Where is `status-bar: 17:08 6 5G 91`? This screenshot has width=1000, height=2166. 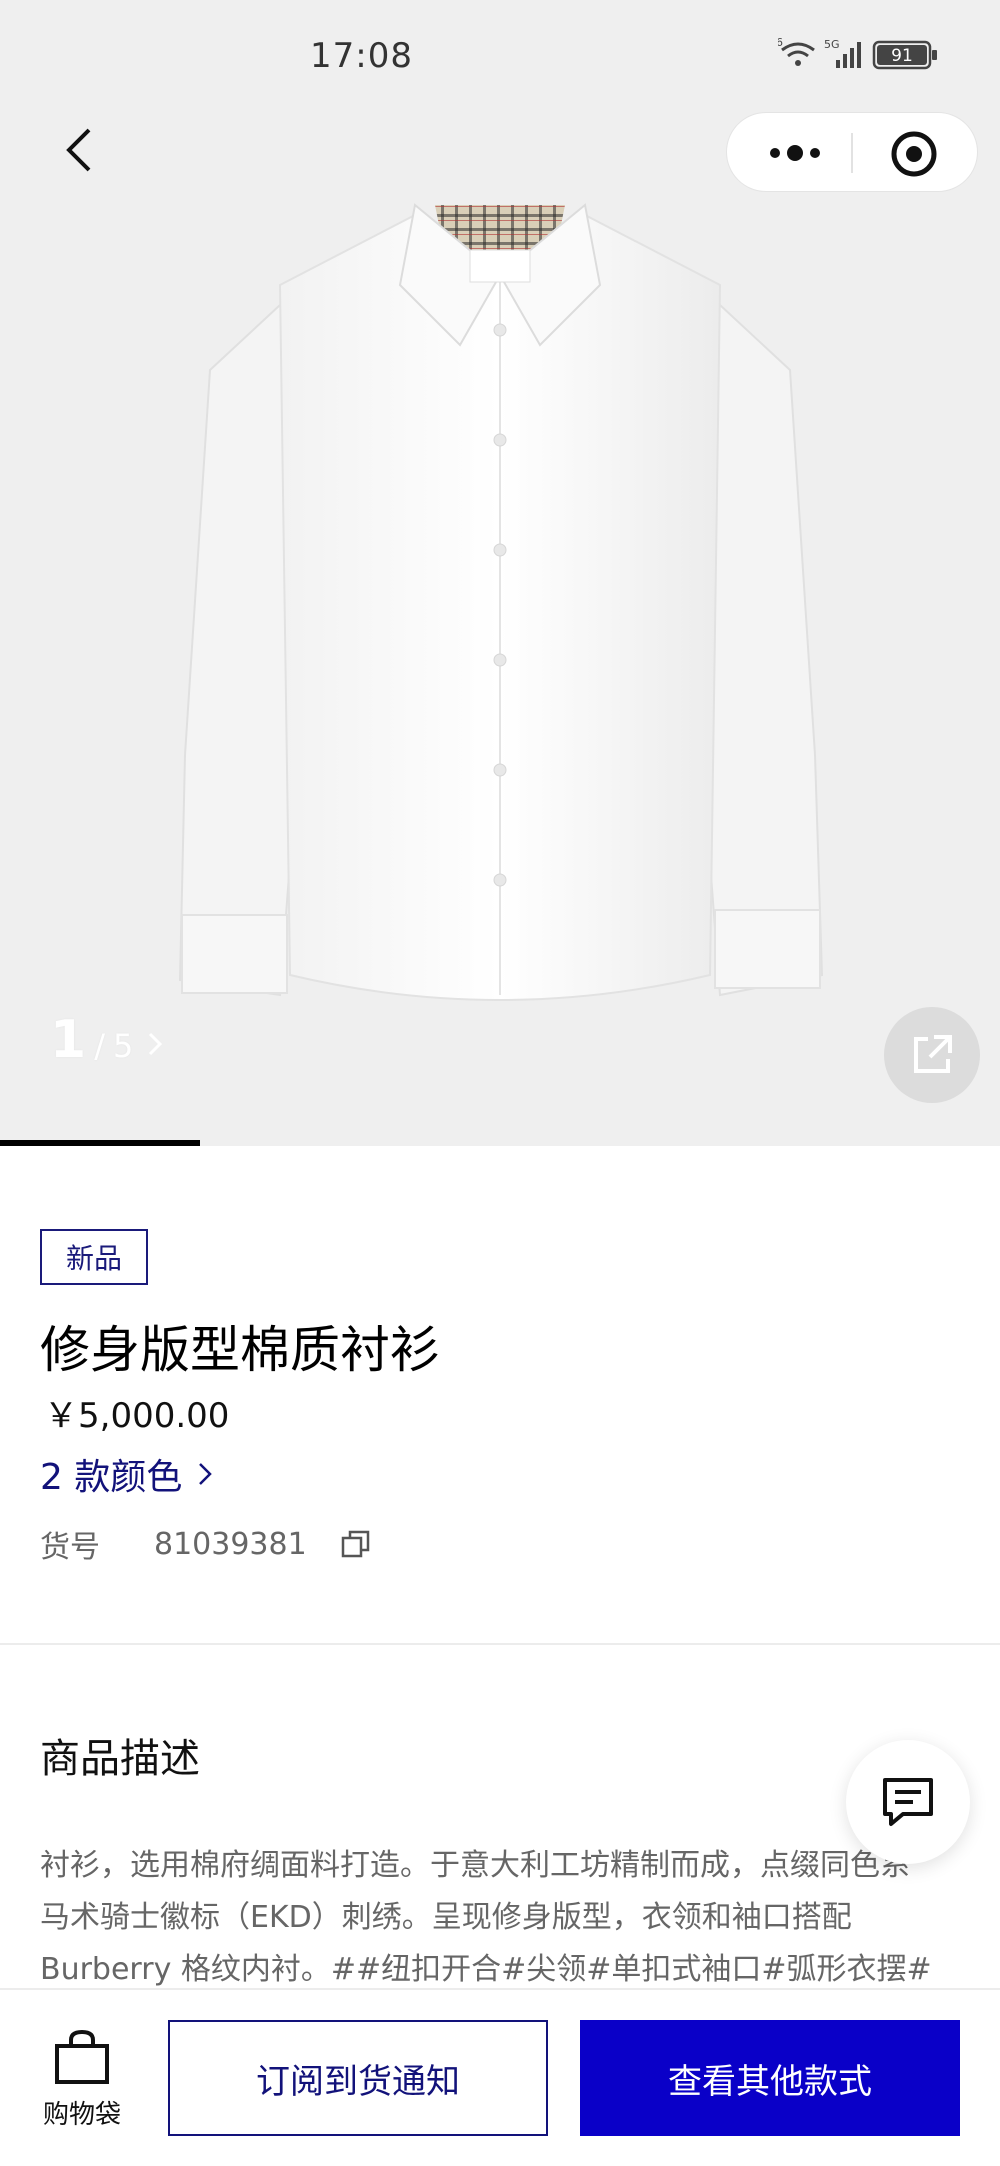 status-bar: 17:08 6 5G 91 is located at coordinates (500, 55).